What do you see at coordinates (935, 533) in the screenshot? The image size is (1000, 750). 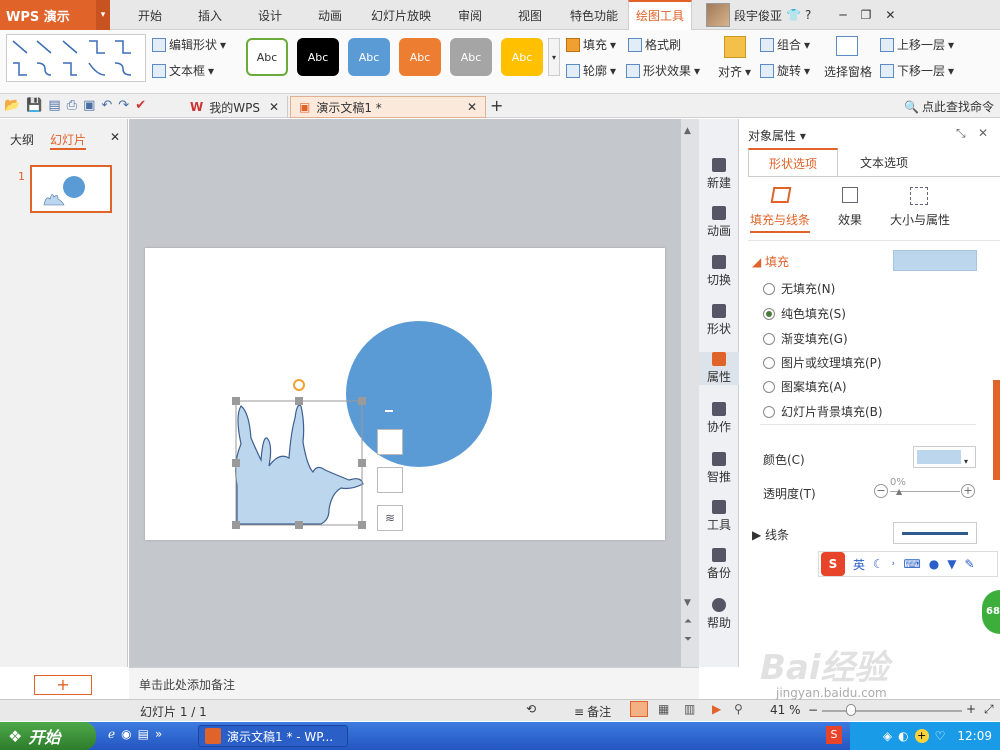 I see `line-style-preview` at bounding box center [935, 533].